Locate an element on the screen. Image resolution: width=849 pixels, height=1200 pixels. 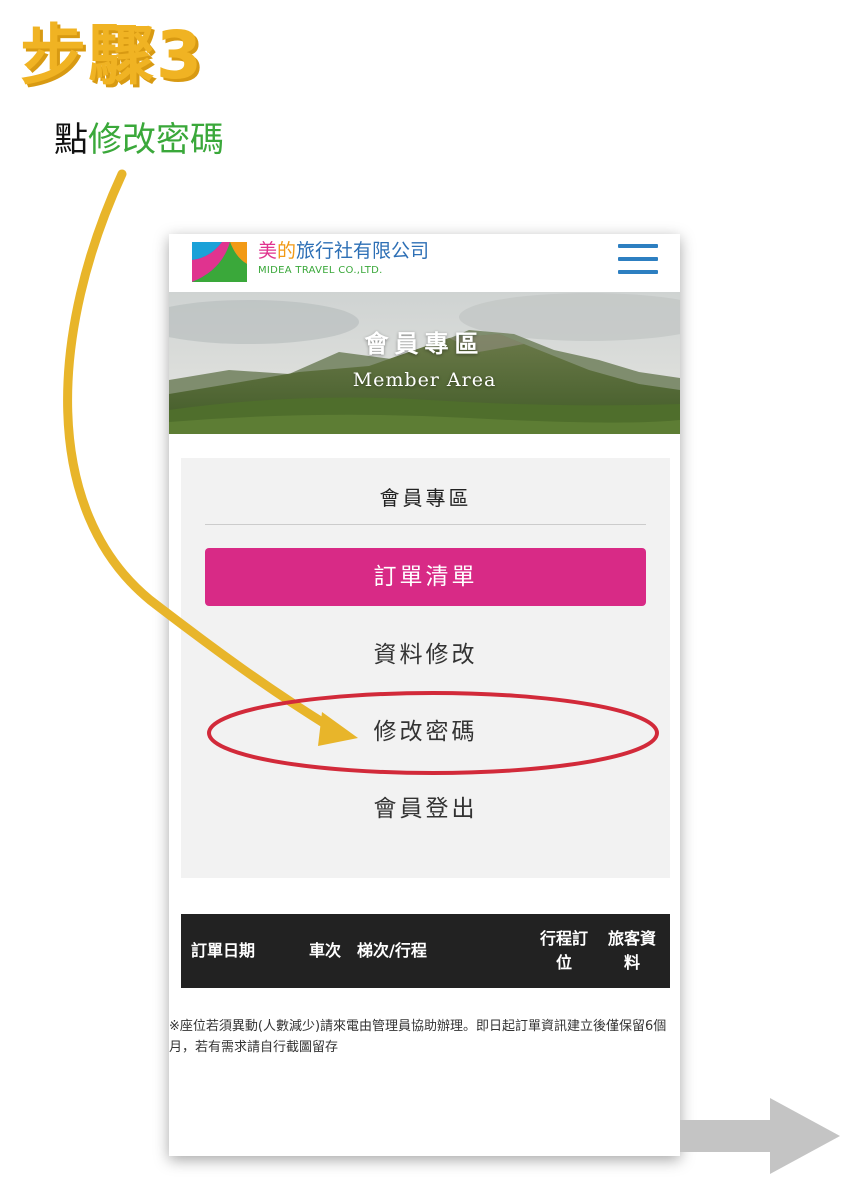
column-train-number: 車次 is located at coordinates (325, 950).